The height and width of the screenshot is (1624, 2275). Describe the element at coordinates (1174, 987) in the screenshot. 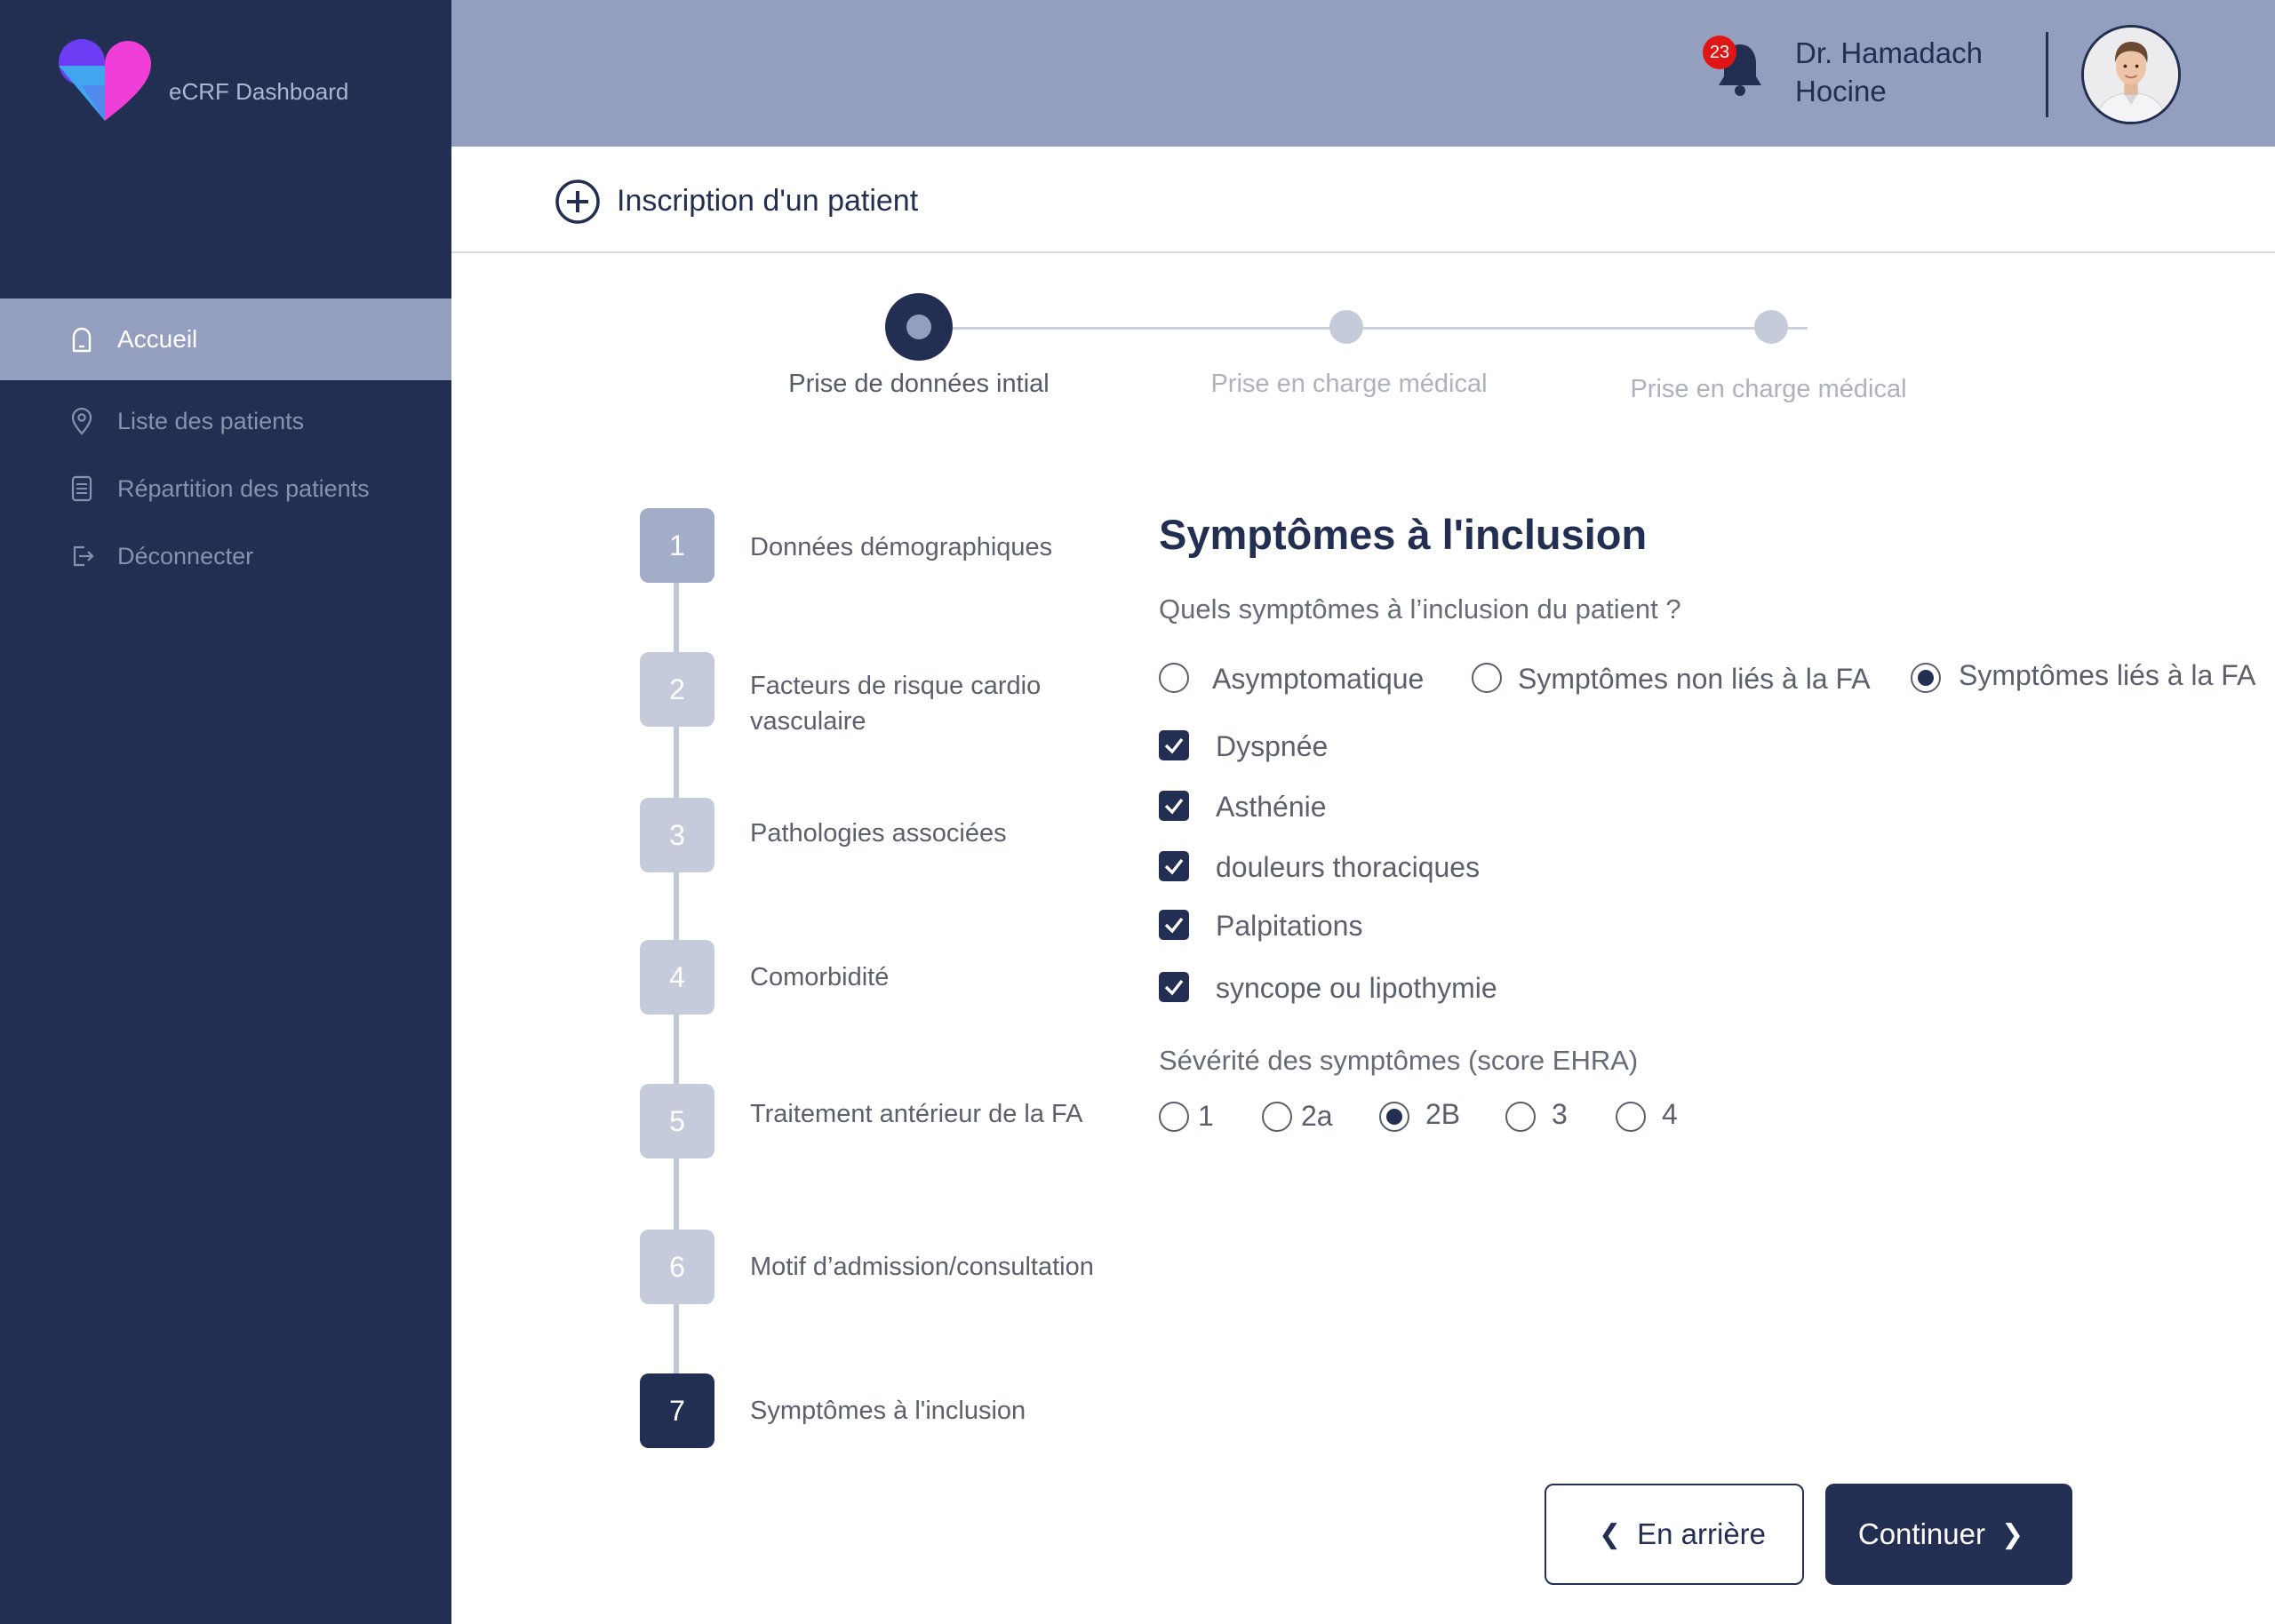

I see `checkbox-syncope` at that location.